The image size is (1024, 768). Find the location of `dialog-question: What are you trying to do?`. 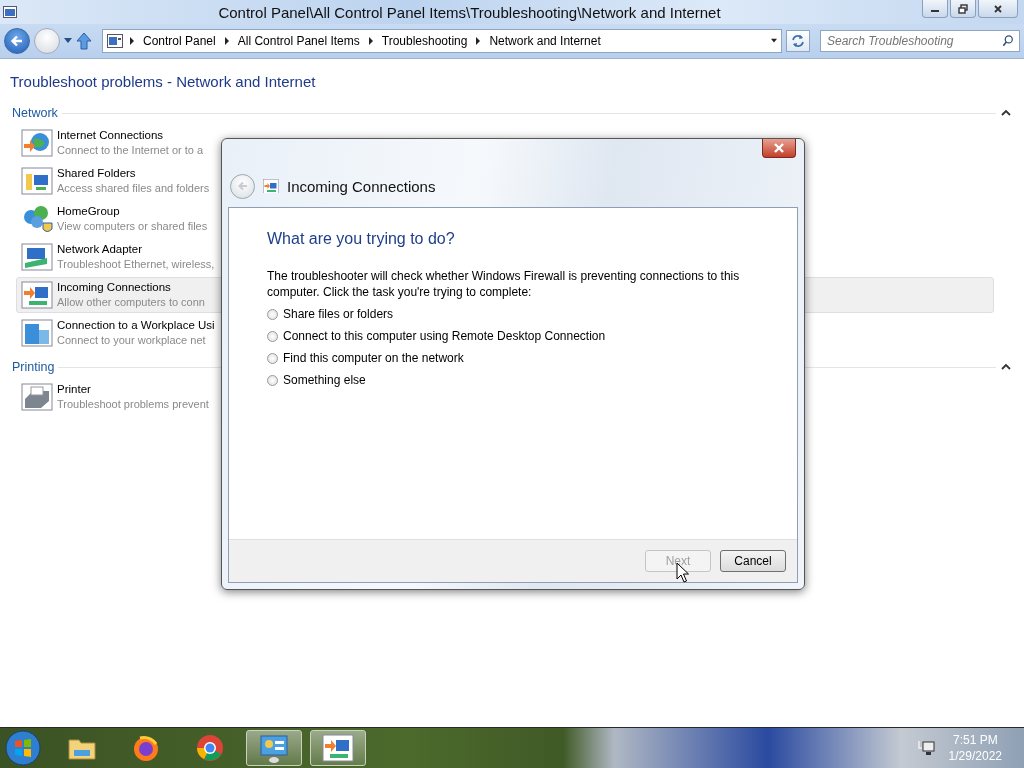

dialog-question: What are you trying to do? is located at coordinates (361, 239).